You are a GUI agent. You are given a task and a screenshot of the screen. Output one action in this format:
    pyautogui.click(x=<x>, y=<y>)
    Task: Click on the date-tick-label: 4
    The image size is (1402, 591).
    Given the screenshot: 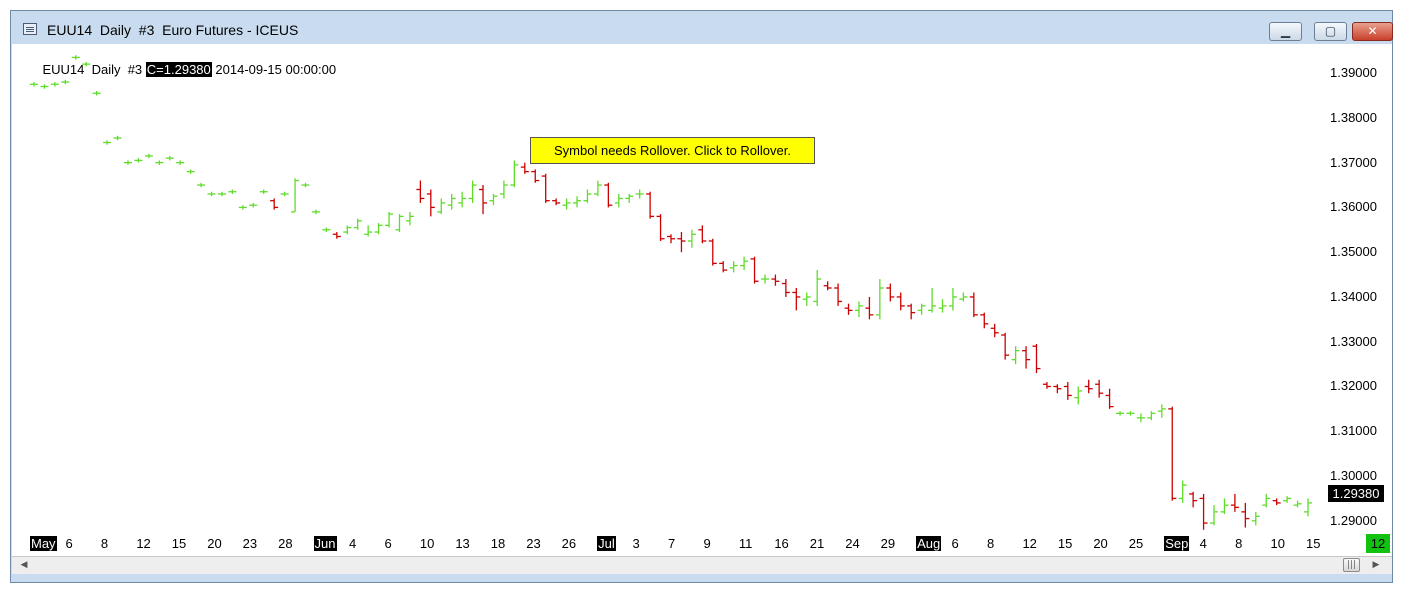 What is the action you would take?
    pyautogui.click(x=1203, y=543)
    